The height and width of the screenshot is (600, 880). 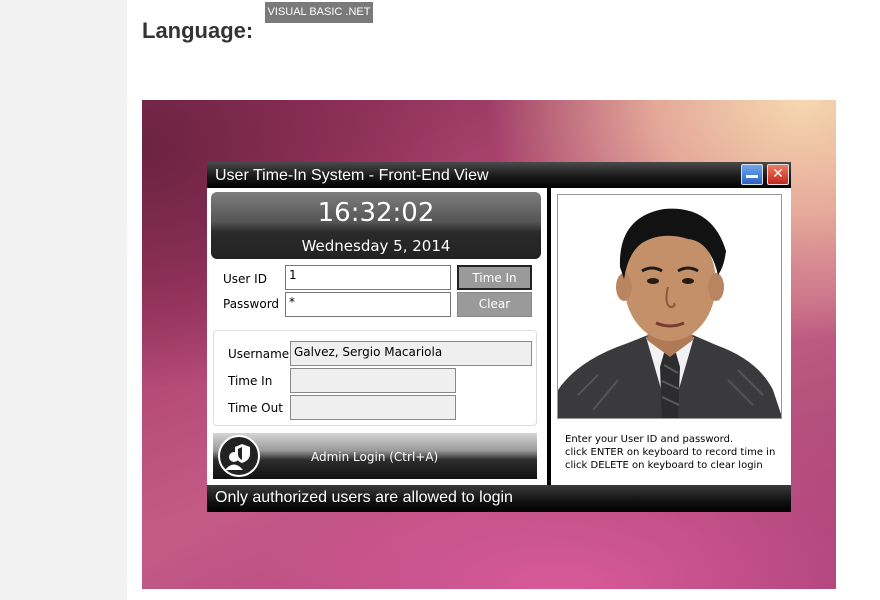 I want to click on clock-date: Wednesday 5, 2014, so click(x=376, y=246).